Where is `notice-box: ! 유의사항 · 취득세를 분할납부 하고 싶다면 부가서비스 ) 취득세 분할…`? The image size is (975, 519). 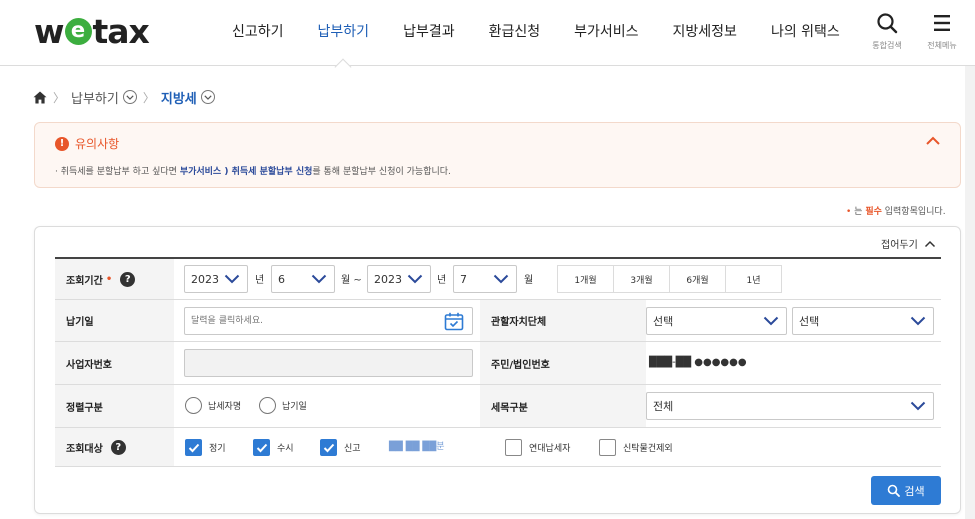 notice-box: ! 유의사항 · 취득세를 분할납부 하고 싶다면 부가서비스 ) 취득세 분할… is located at coordinates (497, 155).